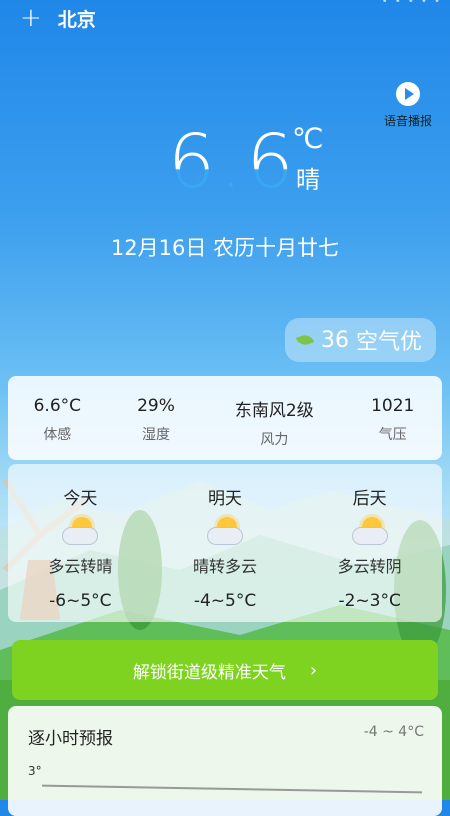 This screenshot has width=450, height=816. I want to click on current-temperature: 6.6, so click(233, 162).